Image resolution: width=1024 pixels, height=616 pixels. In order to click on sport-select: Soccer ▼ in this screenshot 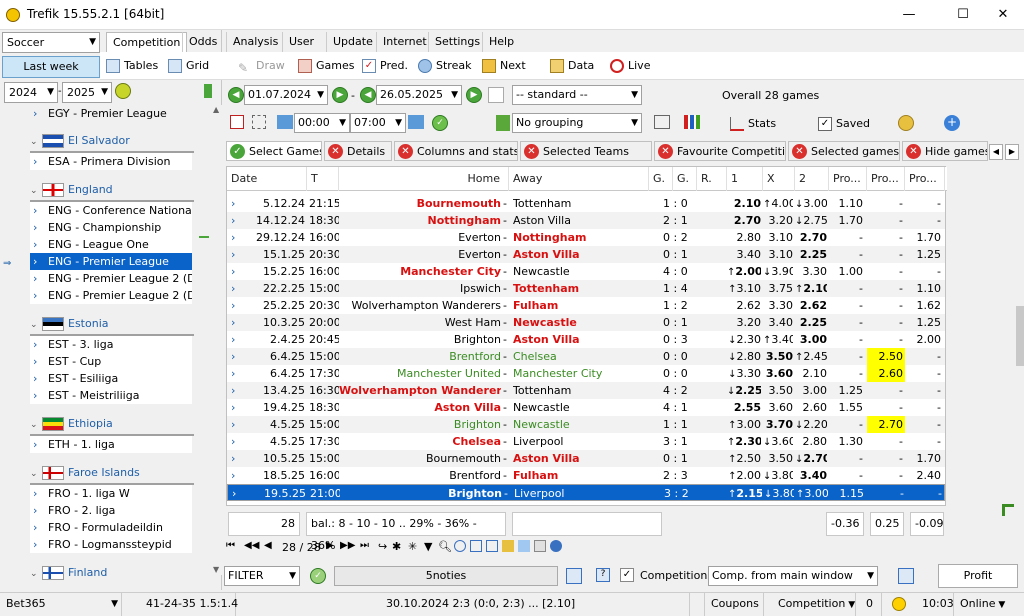, I will do `click(51, 42)`.